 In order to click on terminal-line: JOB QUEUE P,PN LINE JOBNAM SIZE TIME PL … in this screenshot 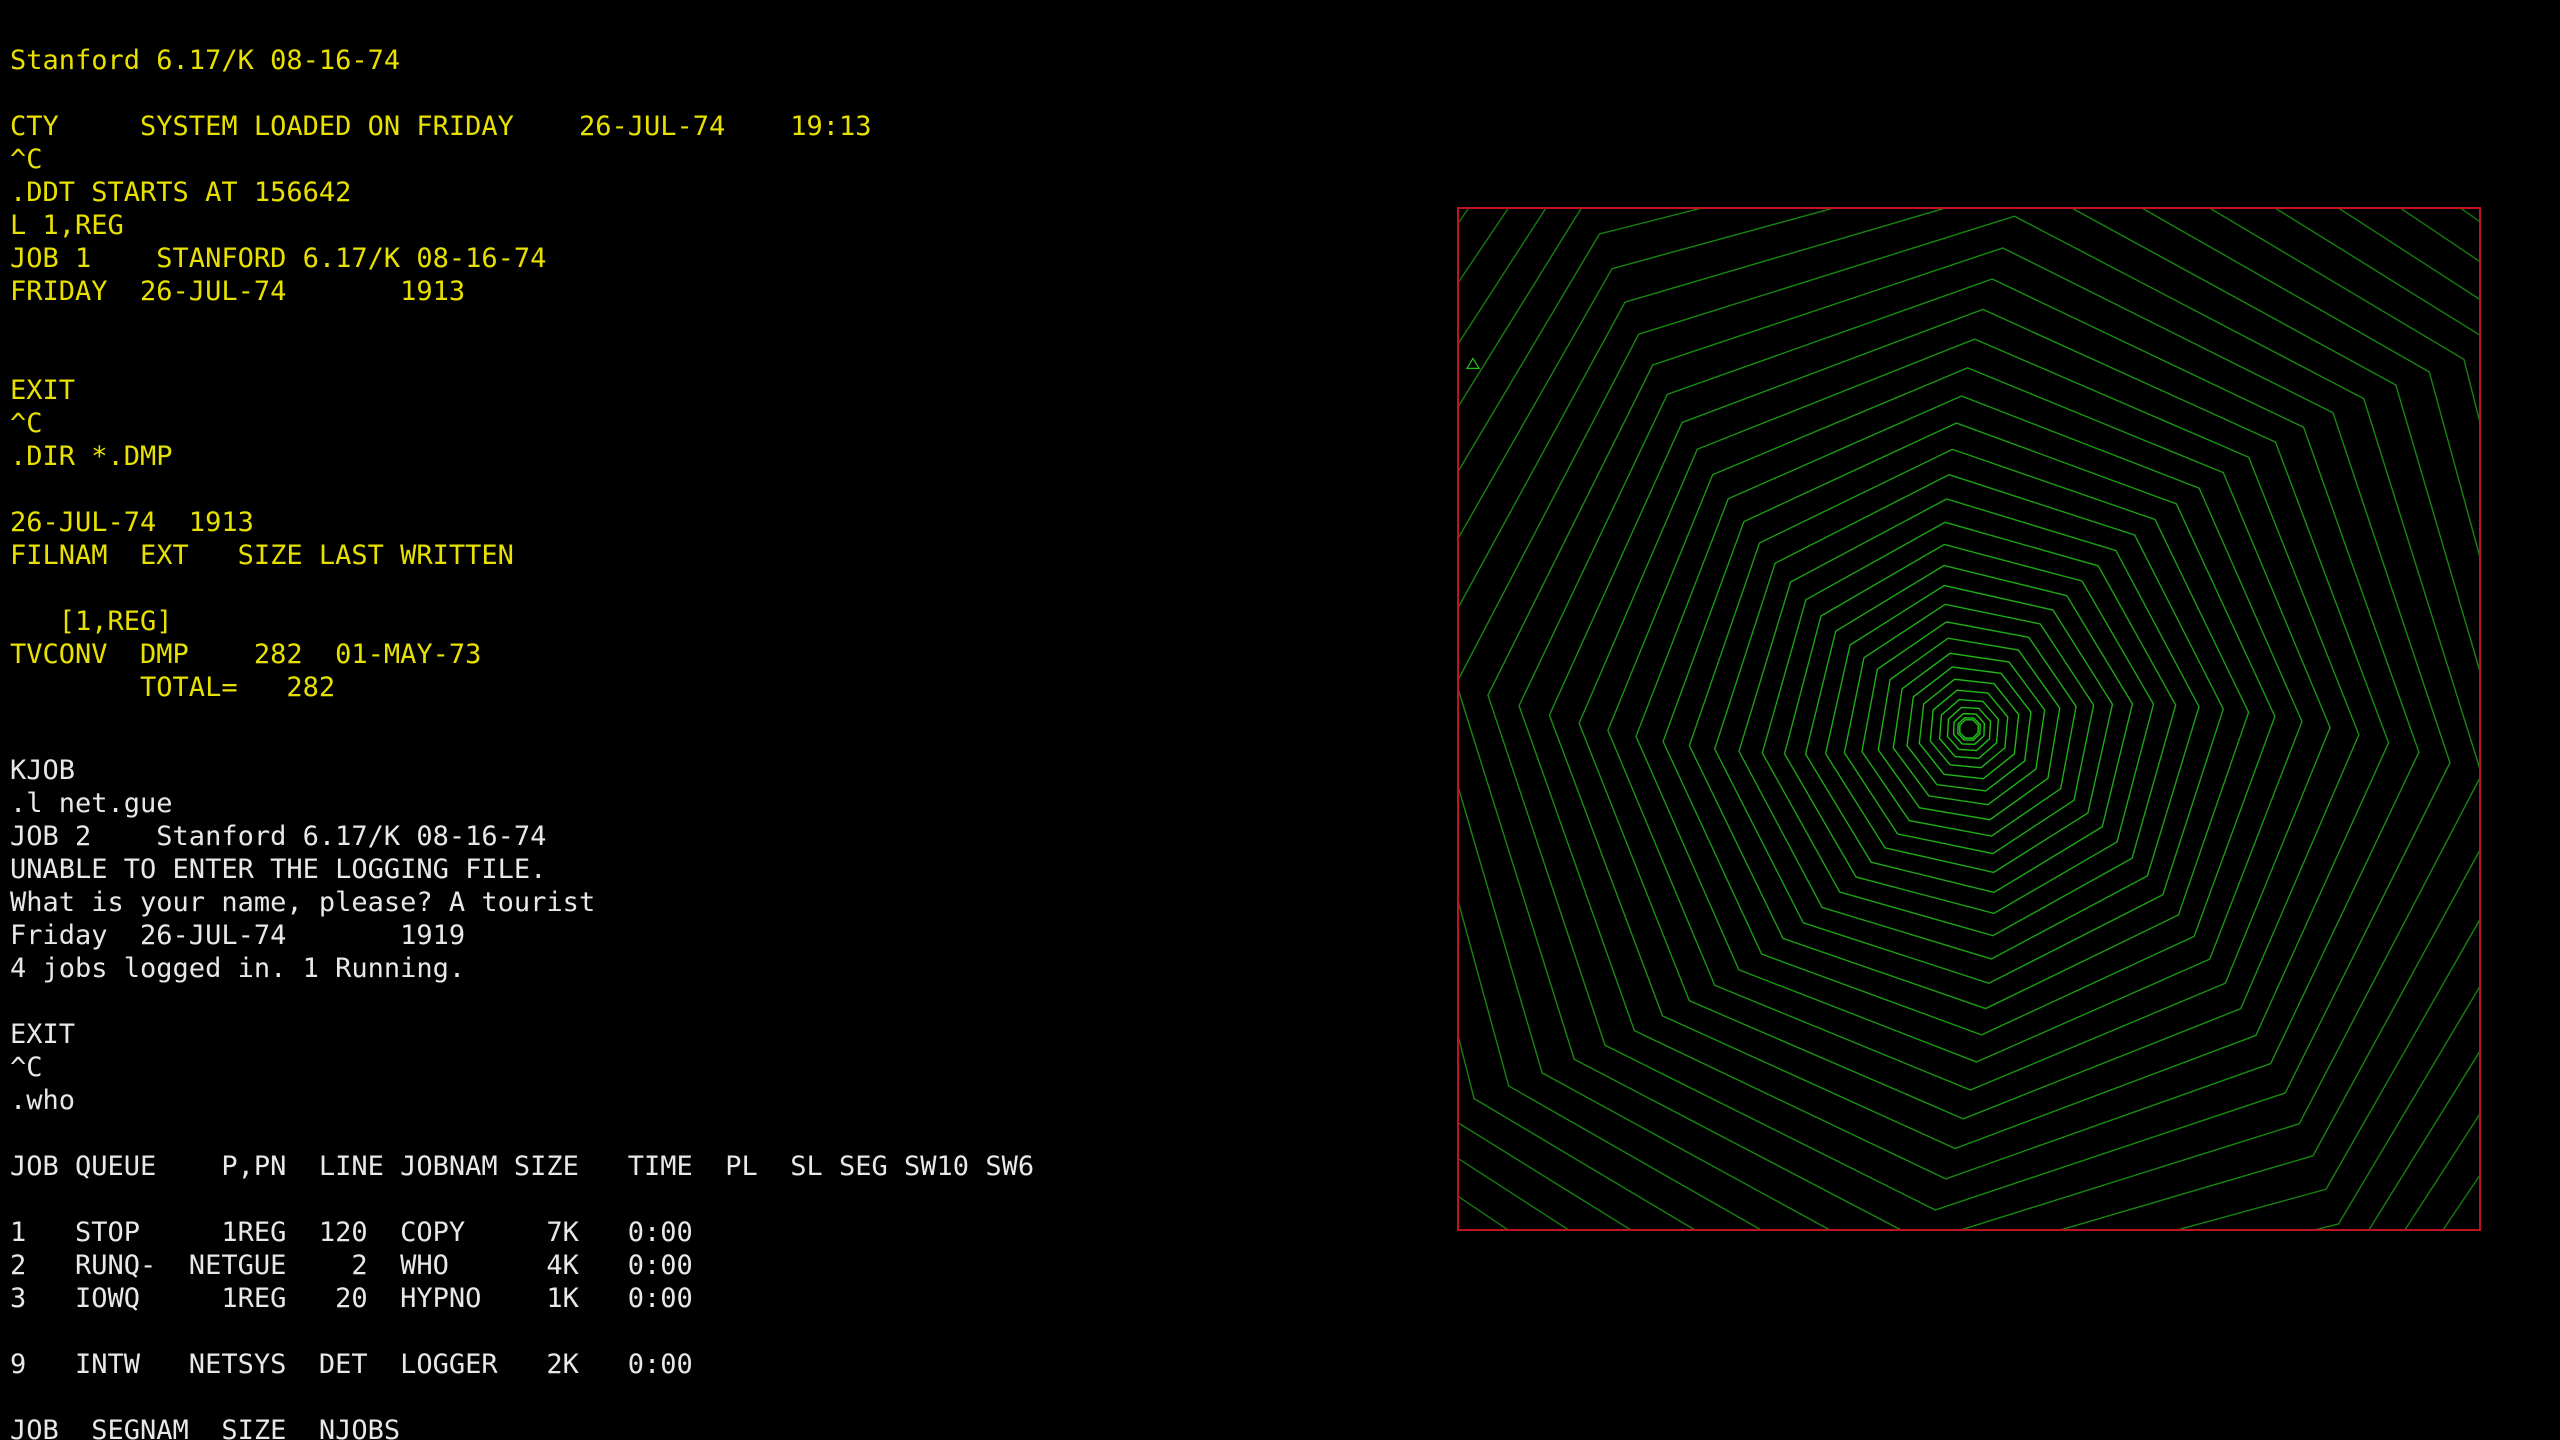, I will do `click(522, 1166)`.